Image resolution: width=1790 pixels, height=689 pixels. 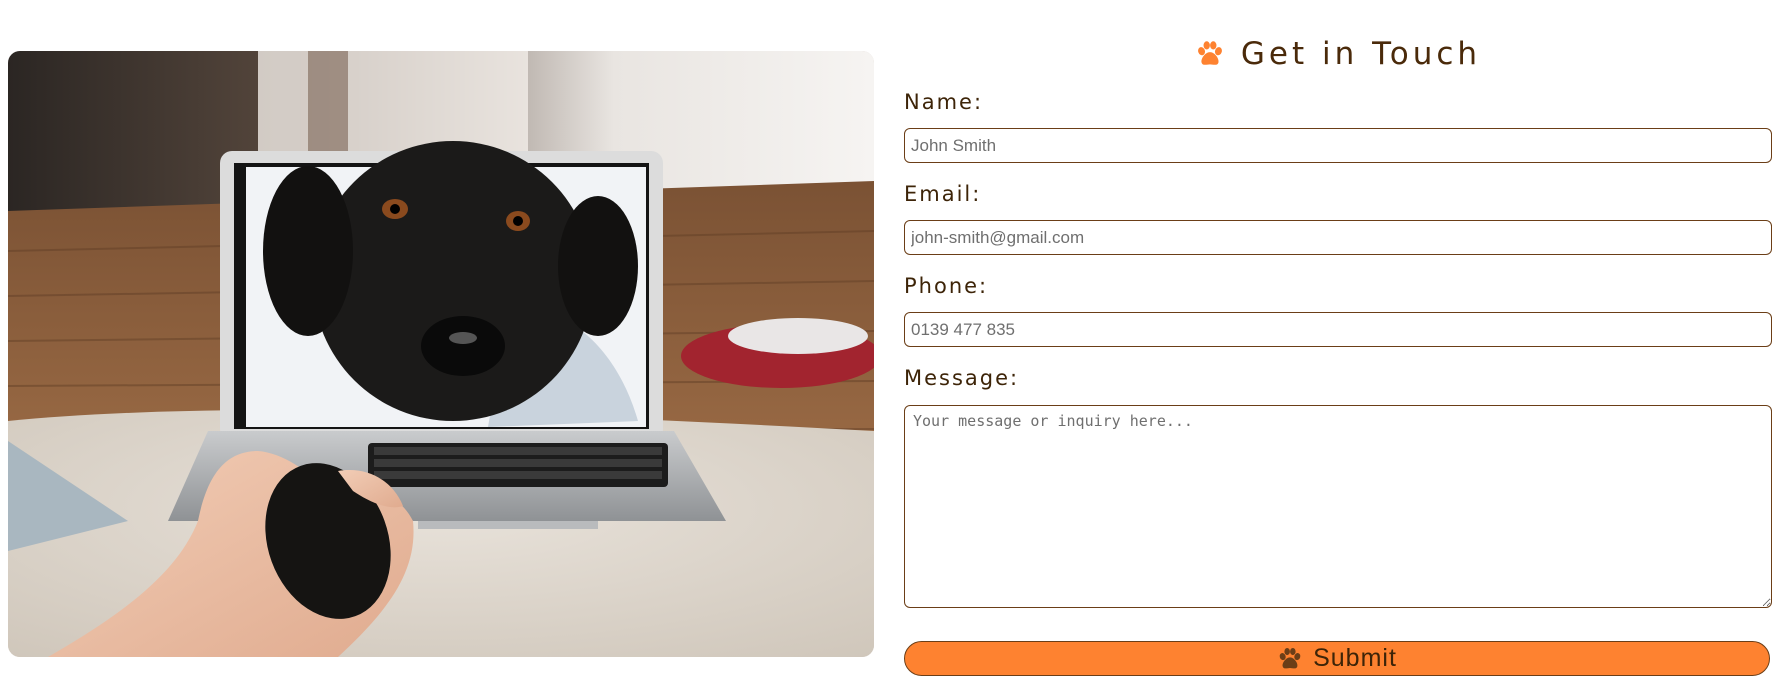 What do you see at coordinates (946, 286) in the screenshot?
I see `phone-label: Phone:` at bounding box center [946, 286].